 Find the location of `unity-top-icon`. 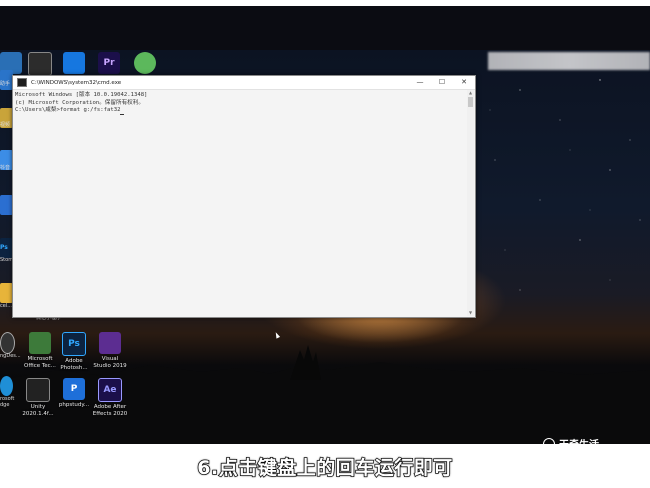

unity-top-icon is located at coordinates (40, 64).